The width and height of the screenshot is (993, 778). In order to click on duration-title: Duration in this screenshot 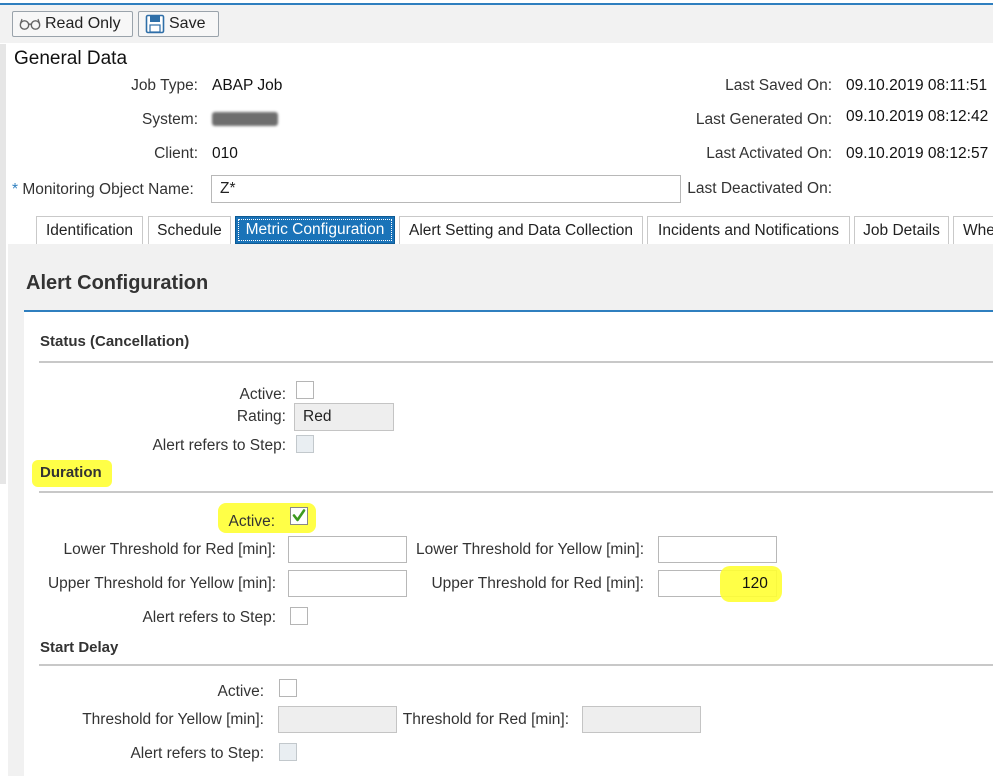, I will do `click(71, 472)`.